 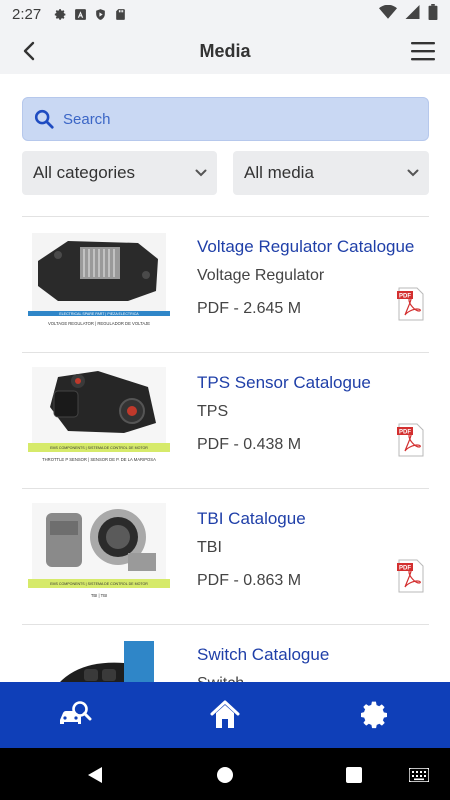 I want to click on menu-button, so click(x=423, y=51).